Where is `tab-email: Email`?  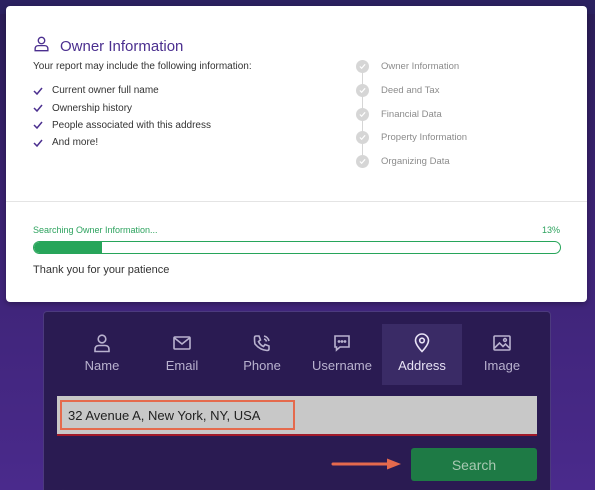
tab-email: Email is located at coordinates (182, 354).